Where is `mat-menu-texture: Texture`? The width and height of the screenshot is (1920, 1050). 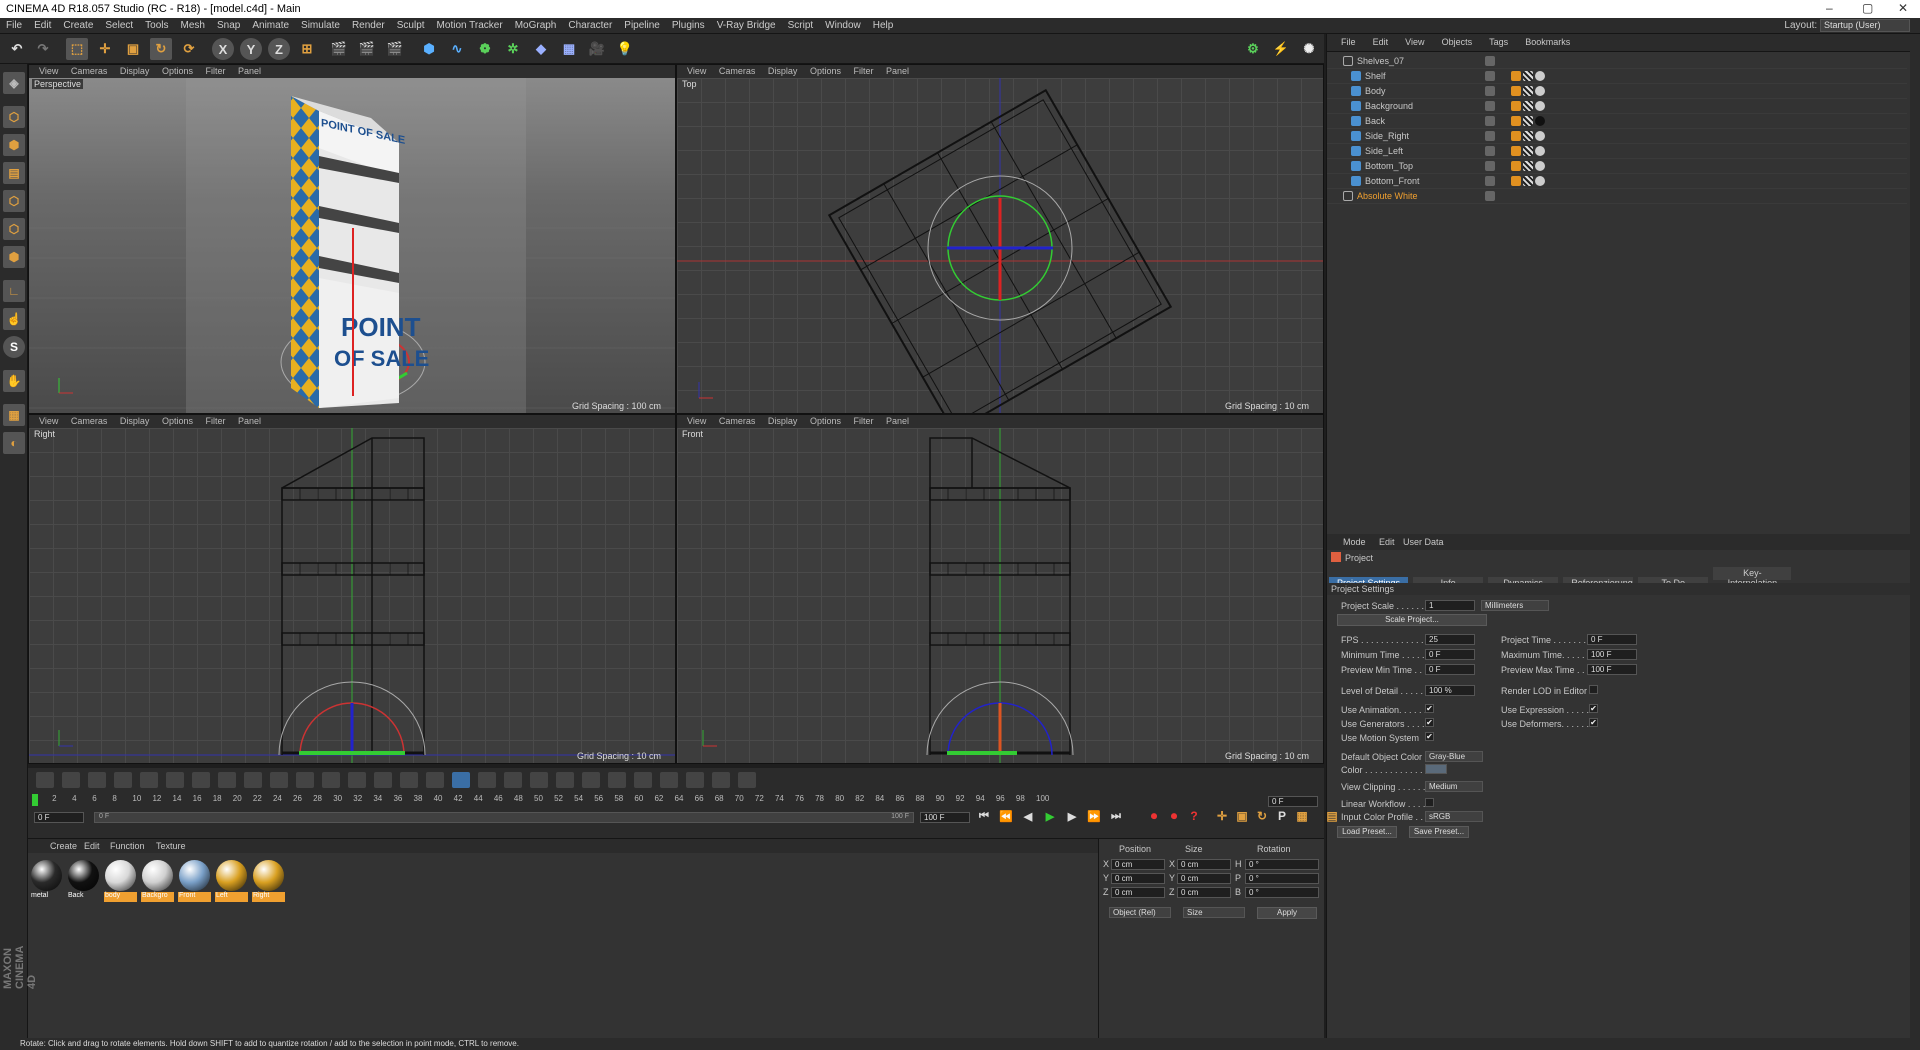 mat-menu-texture: Texture is located at coordinates (171, 846).